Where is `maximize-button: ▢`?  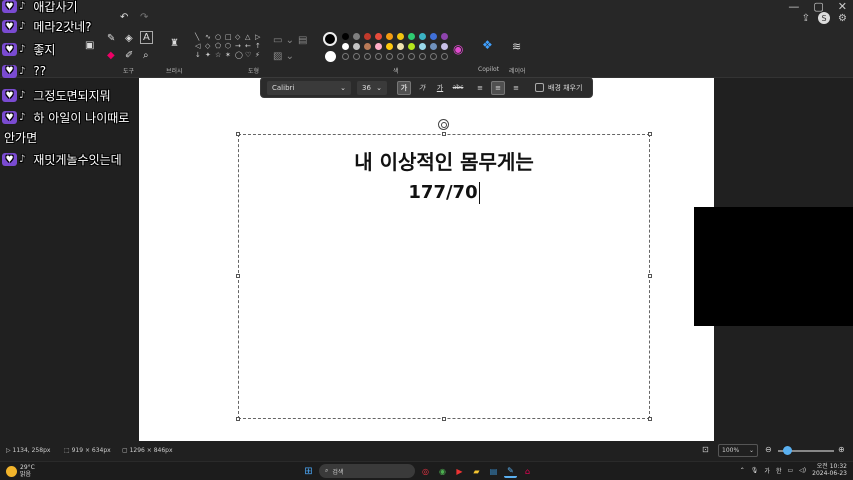
maximize-button: ▢ is located at coordinates (818, 6).